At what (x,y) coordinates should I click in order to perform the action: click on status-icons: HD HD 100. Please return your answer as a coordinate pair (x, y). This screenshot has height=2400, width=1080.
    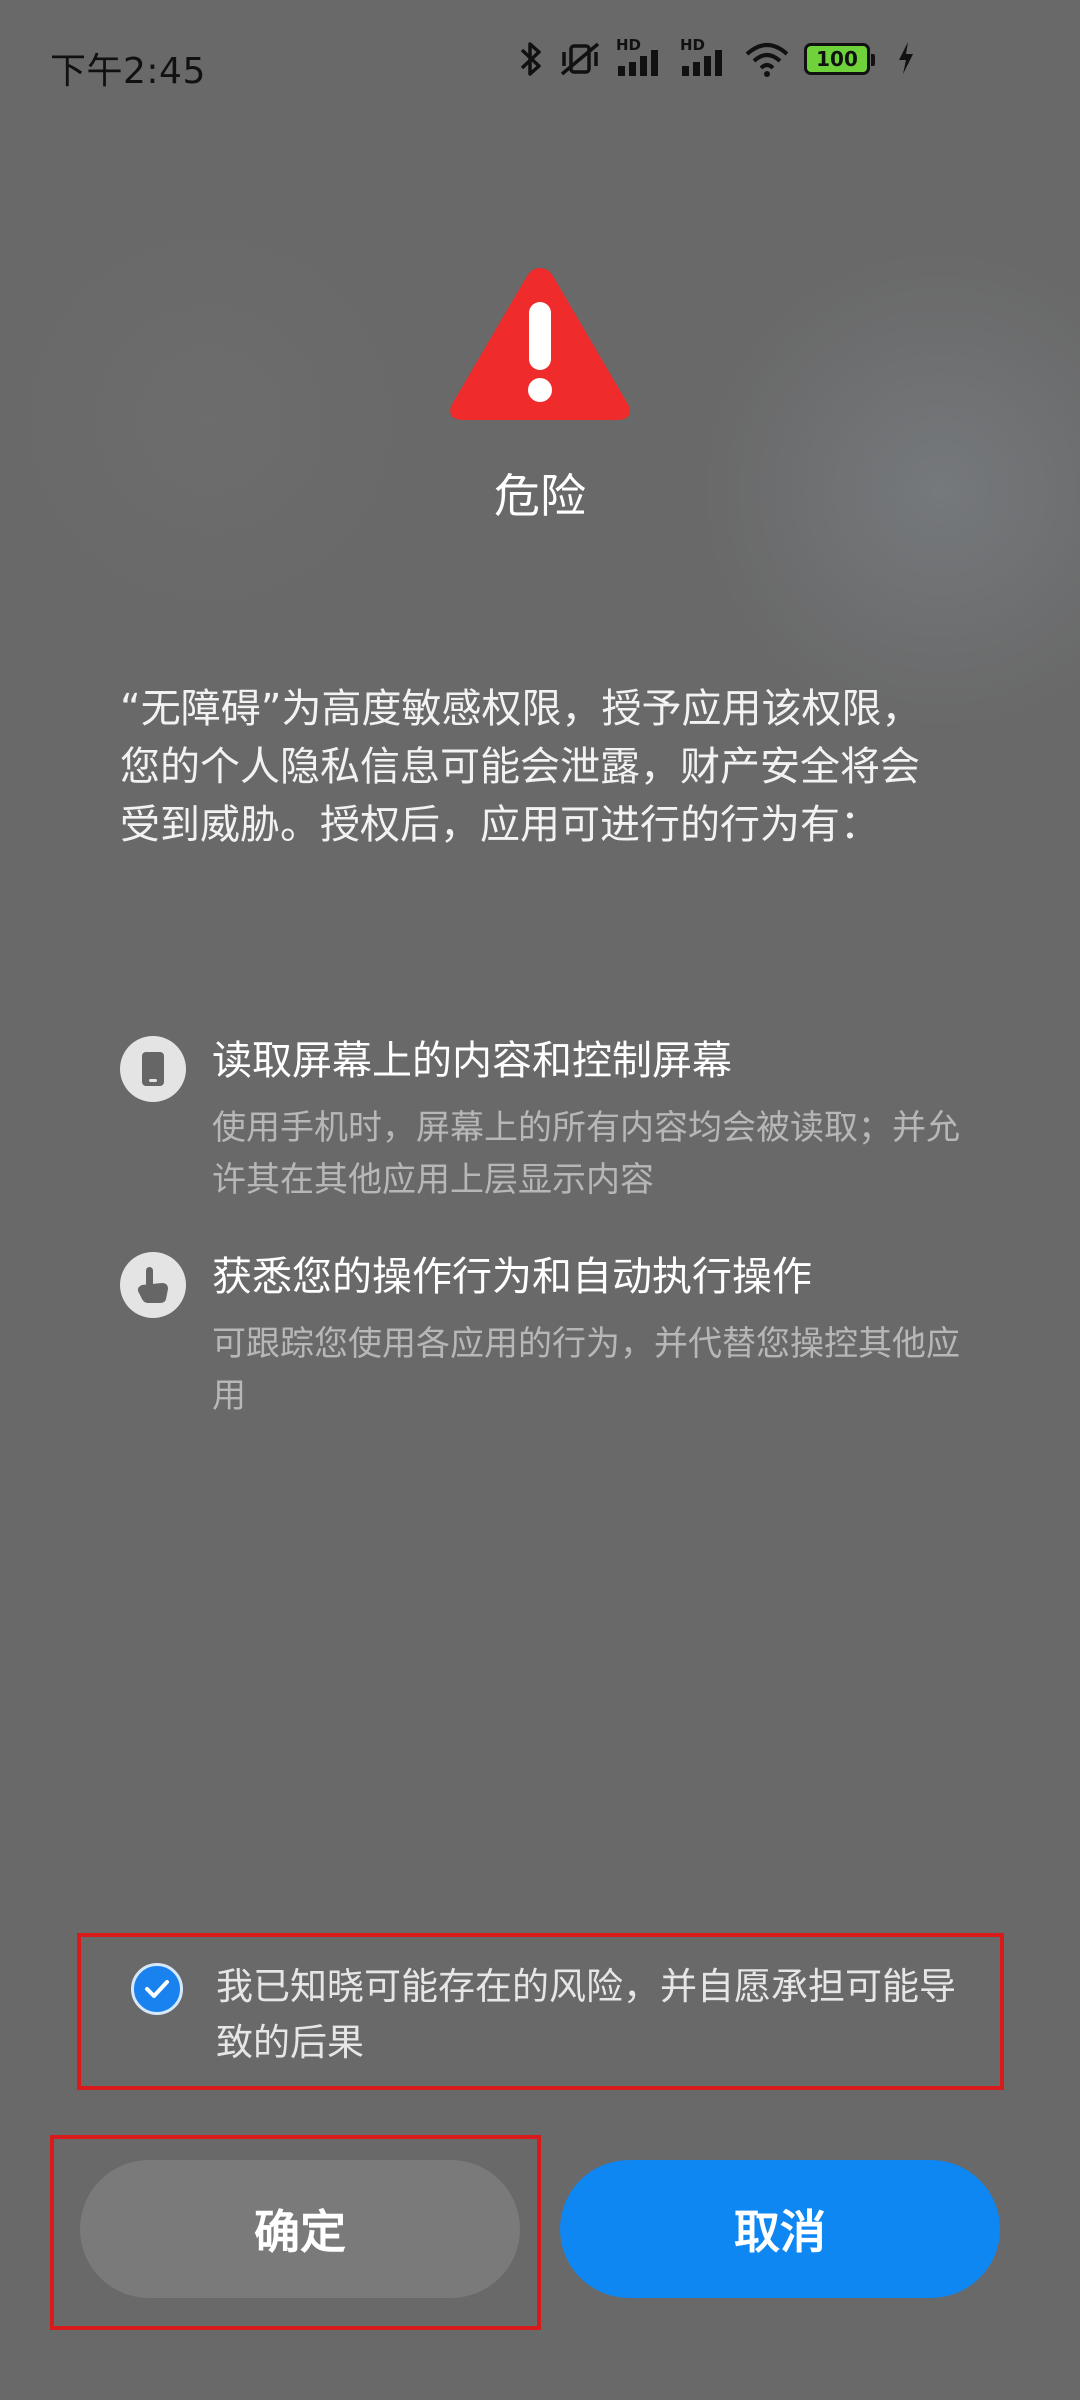
    Looking at the image, I should click on (696, 57).